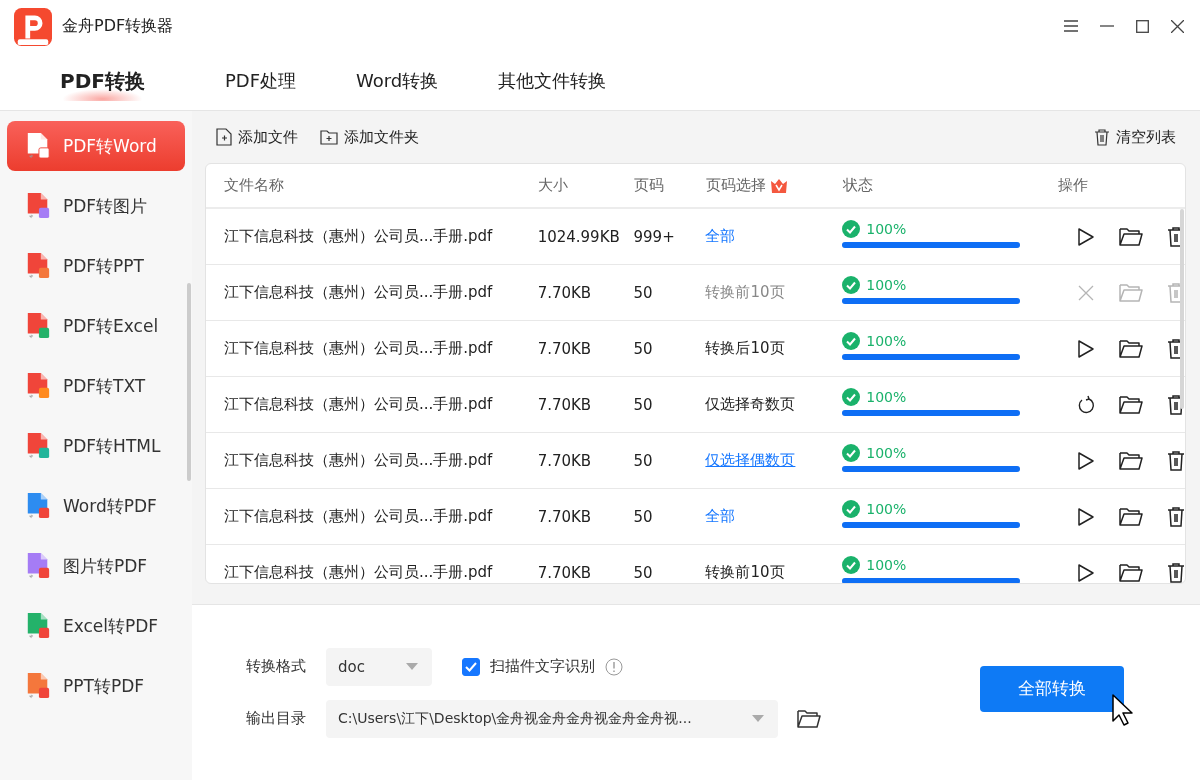 This screenshot has height=780, width=1200. What do you see at coordinates (553, 185) in the screenshot?
I see `column-header: 大小` at bounding box center [553, 185].